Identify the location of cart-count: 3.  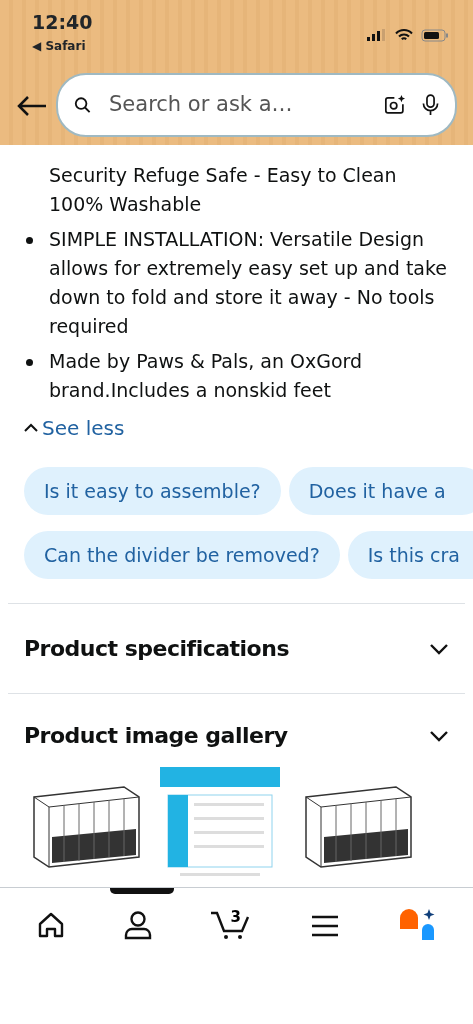
(235, 917).